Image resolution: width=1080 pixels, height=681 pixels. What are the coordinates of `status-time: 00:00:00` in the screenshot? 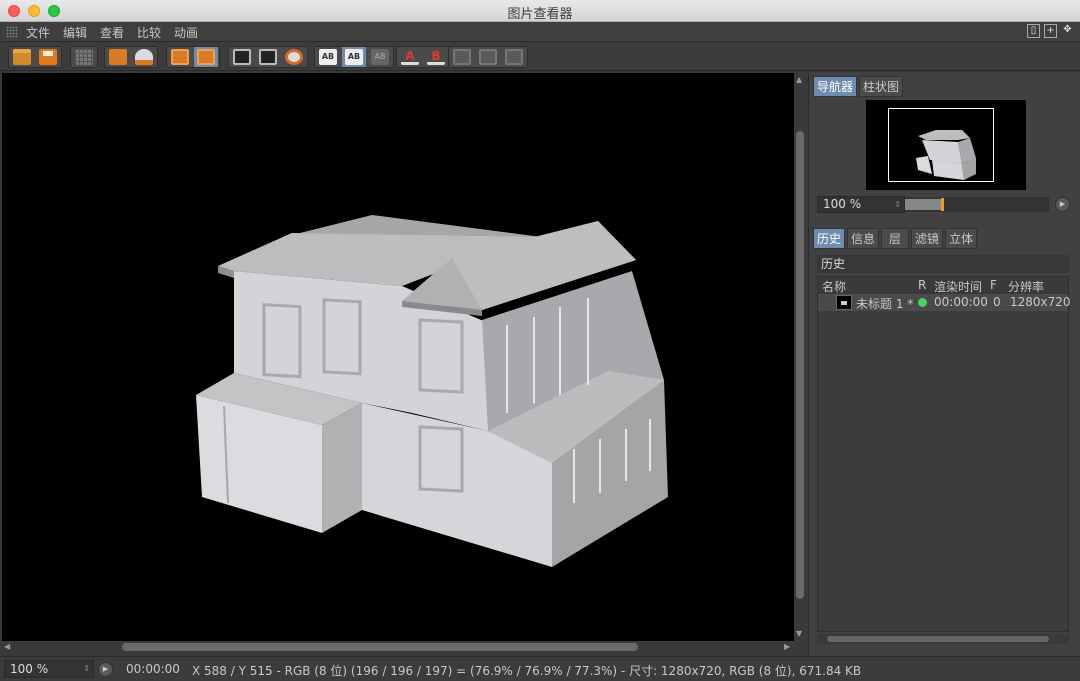 It's located at (153, 669).